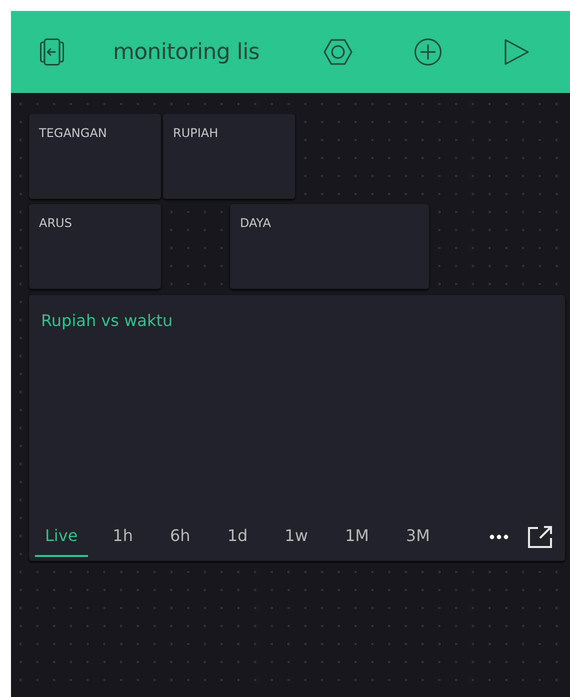 Image resolution: width=570 pixels, height=697 pixels. What do you see at coordinates (237, 537) in the screenshot?
I see `time-range-tab: 1d` at bounding box center [237, 537].